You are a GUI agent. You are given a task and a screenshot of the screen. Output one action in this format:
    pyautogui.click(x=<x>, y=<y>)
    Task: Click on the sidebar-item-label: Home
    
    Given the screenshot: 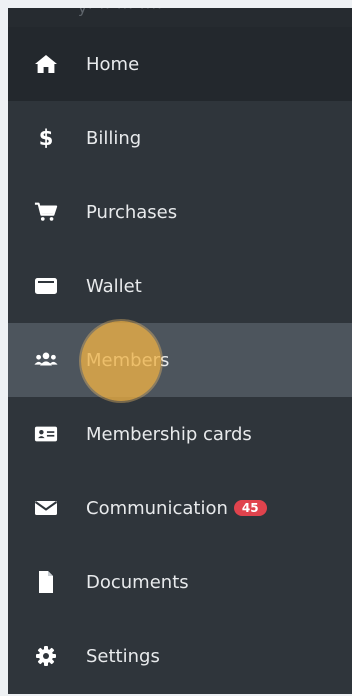 What is the action you would take?
    pyautogui.click(x=113, y=64)
    